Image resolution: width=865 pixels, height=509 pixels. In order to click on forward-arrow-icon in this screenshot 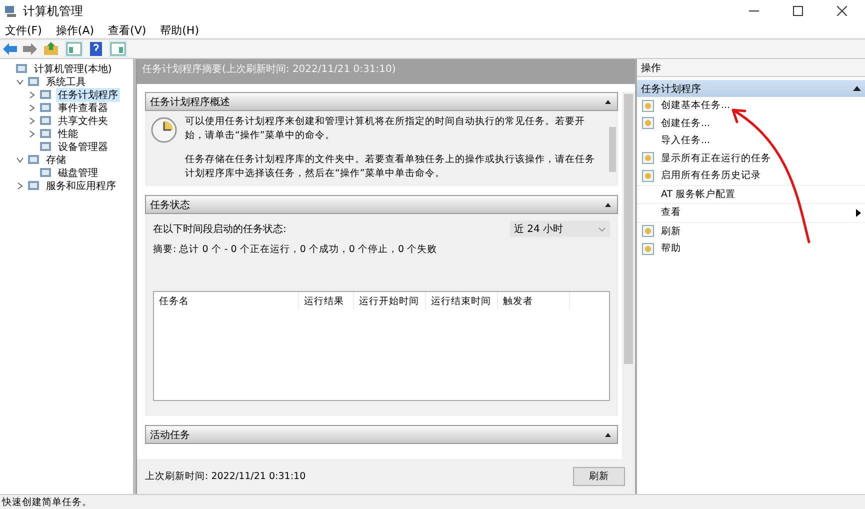, I will do `click(30, 49)`.